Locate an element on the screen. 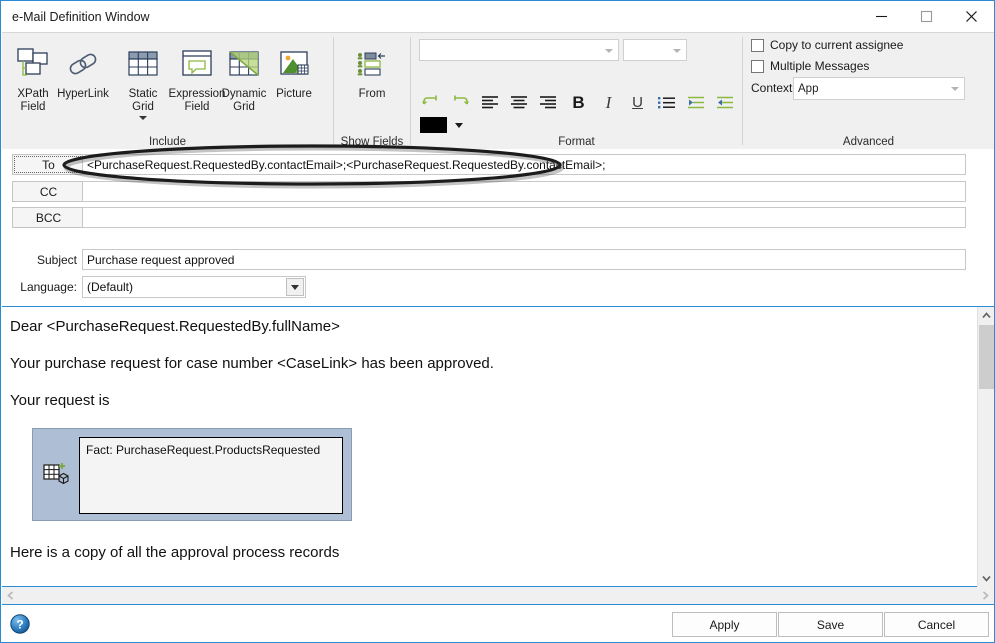  scroll-down-icon is located at coordinates (986, 578).